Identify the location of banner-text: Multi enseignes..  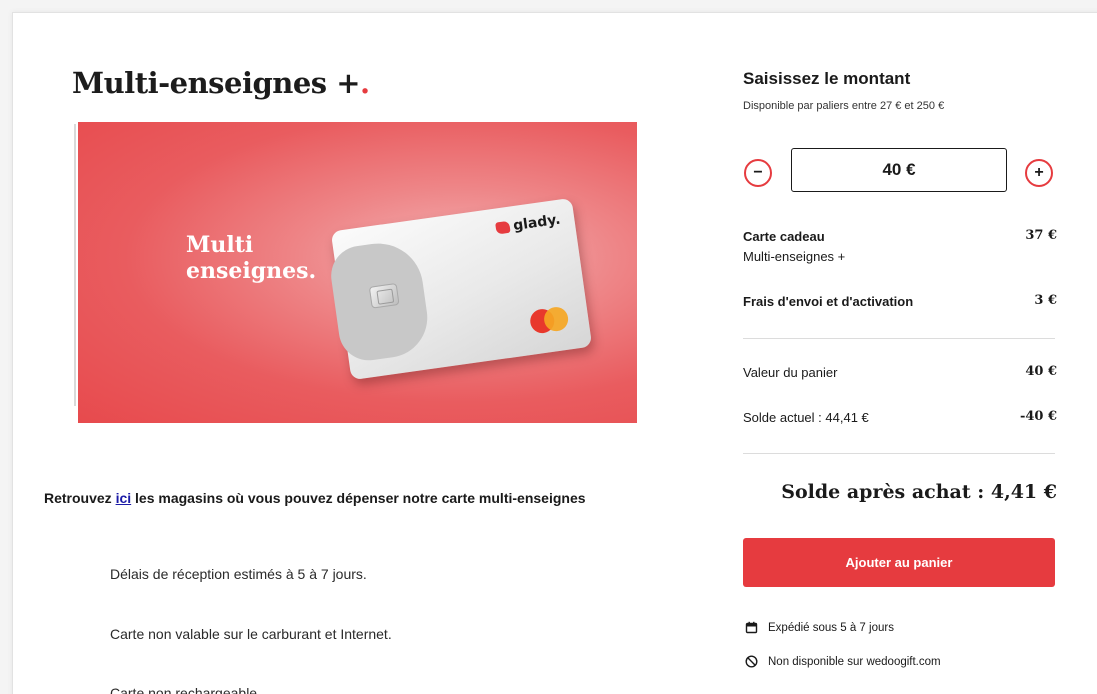
(251, 258).